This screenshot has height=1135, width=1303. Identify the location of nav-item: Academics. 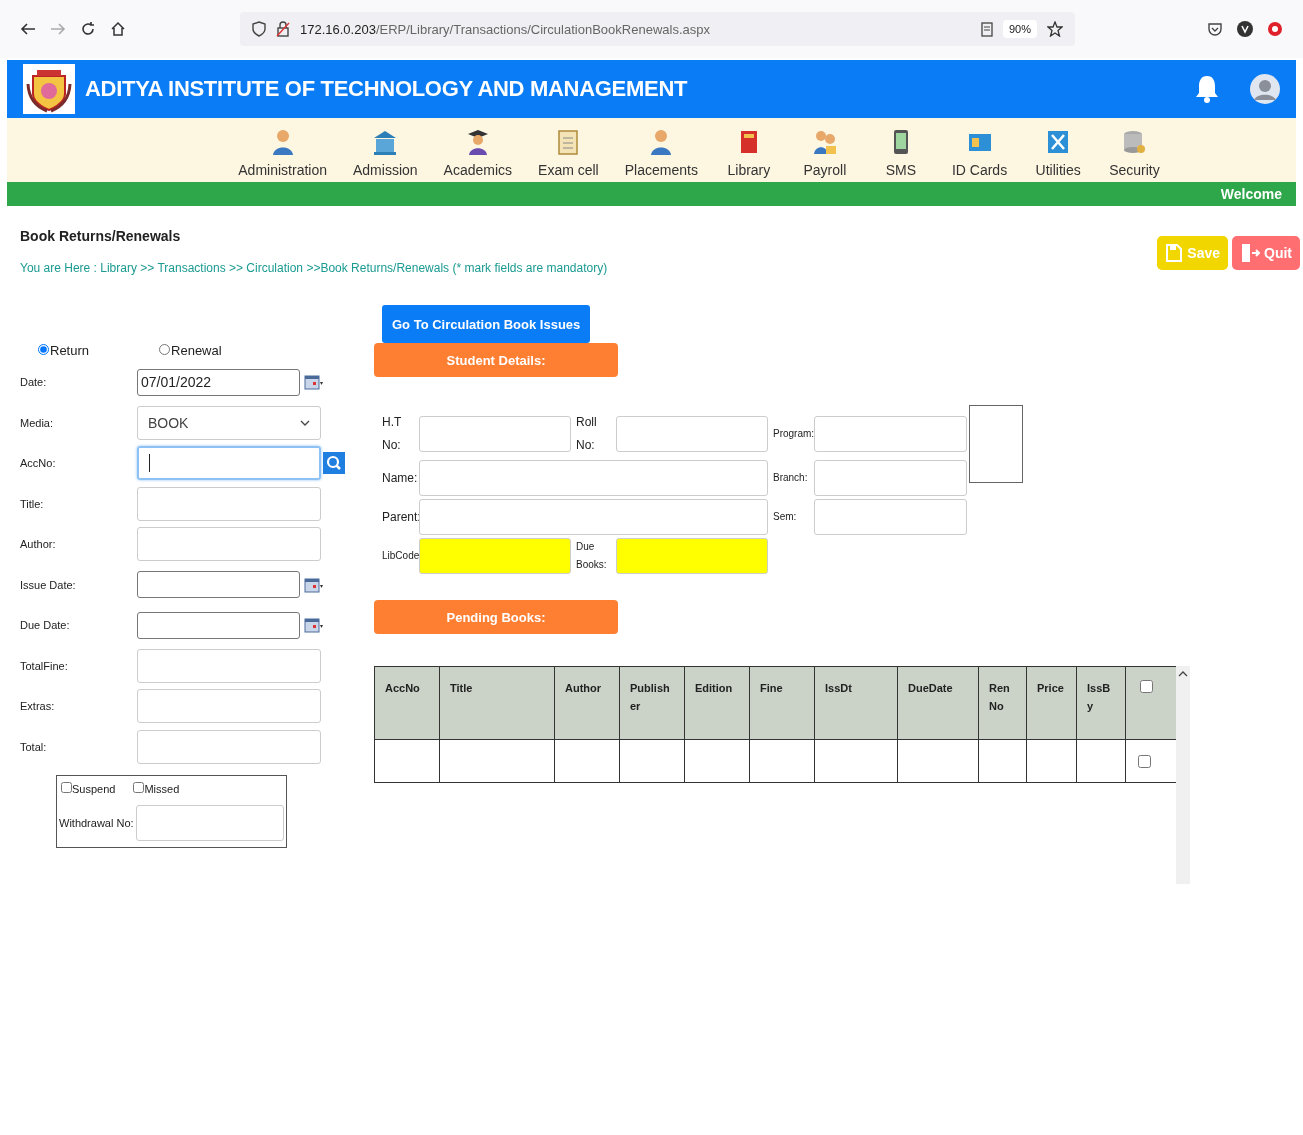
(478, 155).